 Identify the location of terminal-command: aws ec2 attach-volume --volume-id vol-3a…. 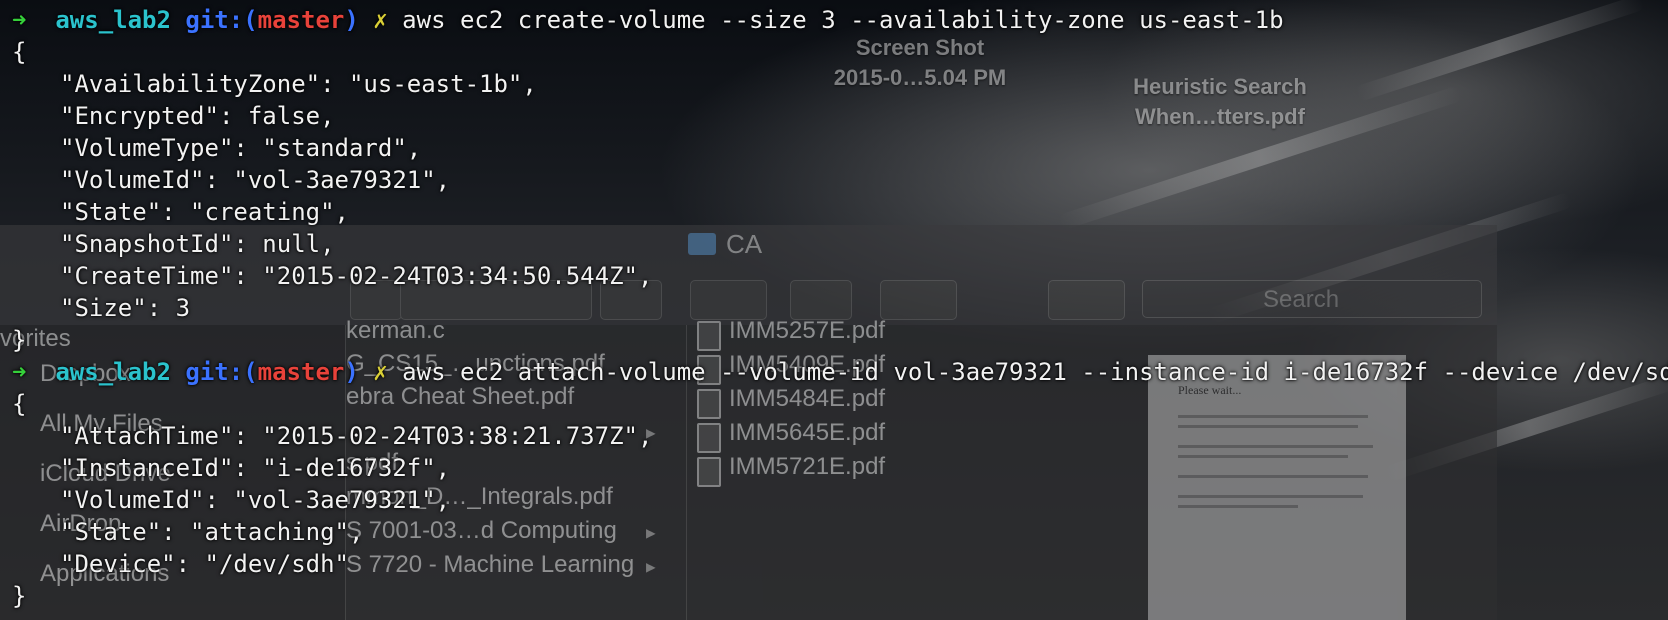
(1035, 372).